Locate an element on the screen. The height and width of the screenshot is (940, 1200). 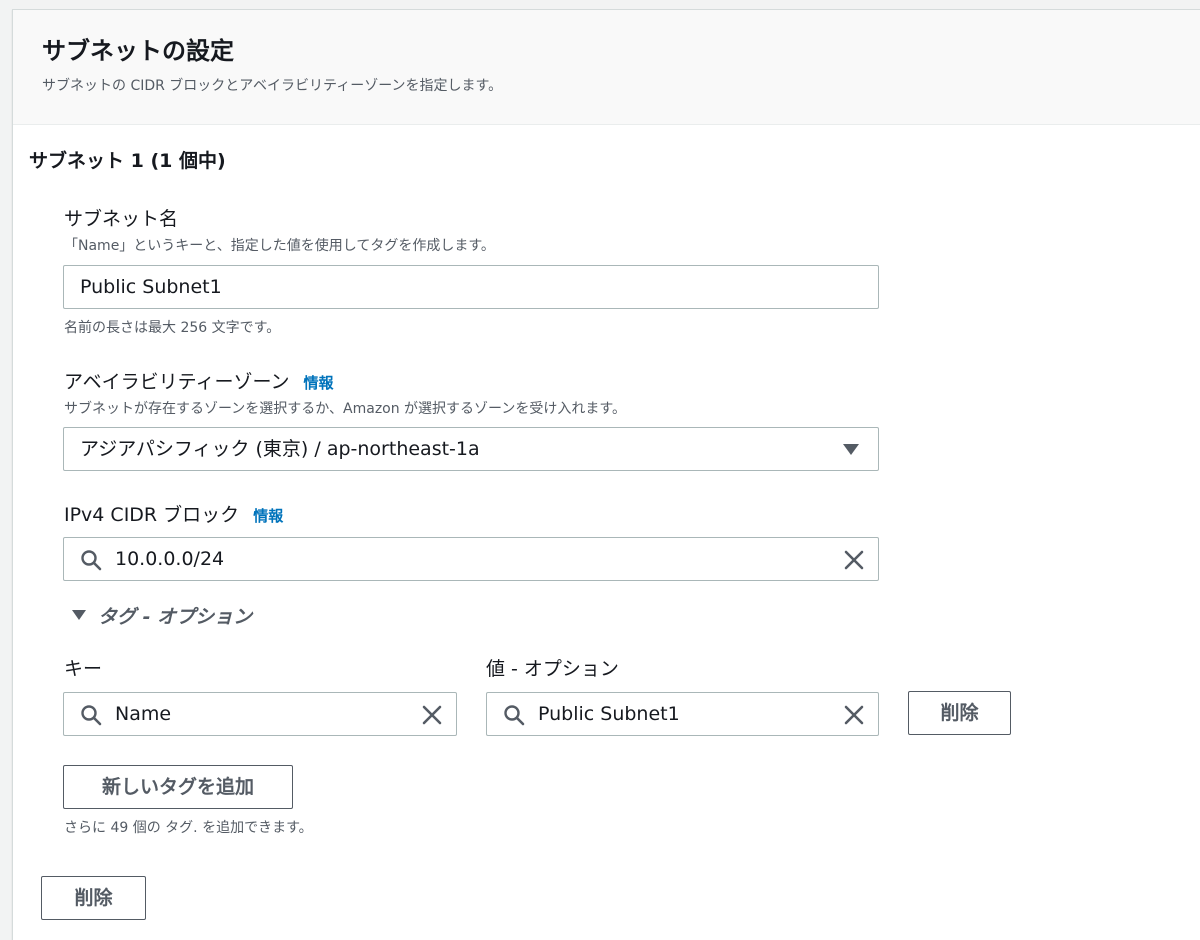
cidr-label: IPv4 CIDR ブロック is located at coordinates (152, 515).